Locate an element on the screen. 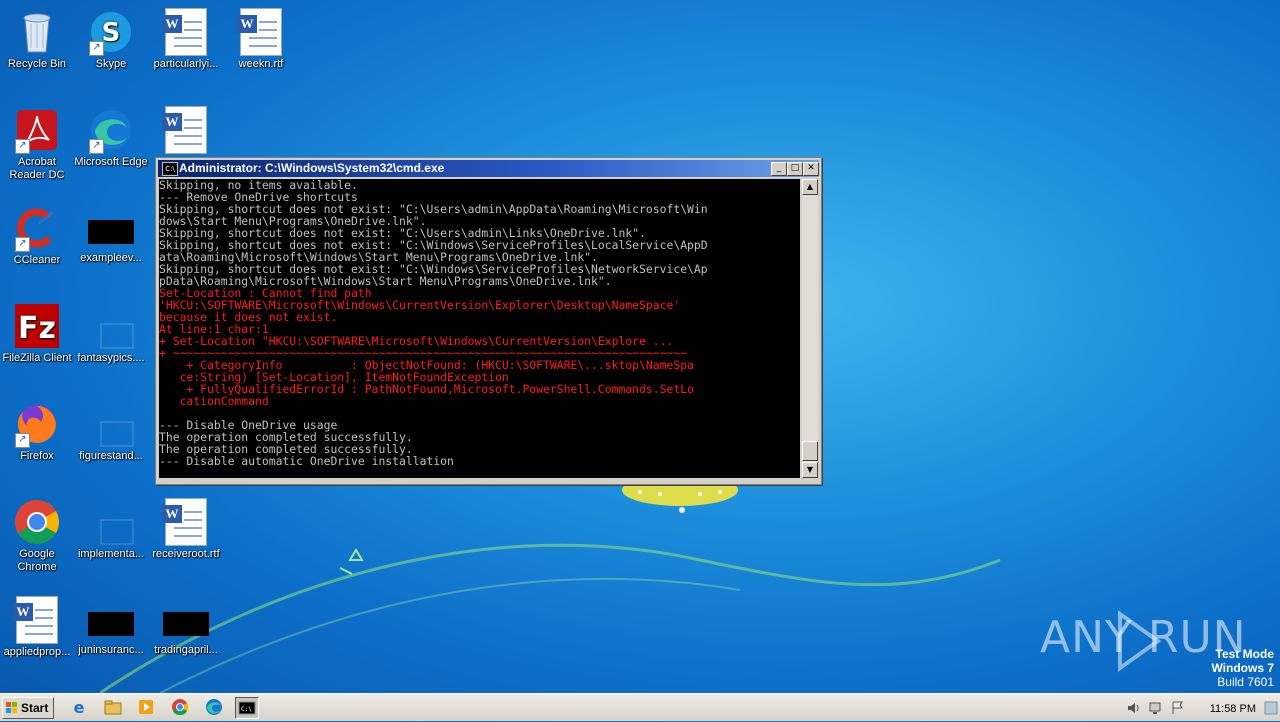 The image size is (1280, 722). ccleaner-icon: ↗ is located at coordinates (37, 228).